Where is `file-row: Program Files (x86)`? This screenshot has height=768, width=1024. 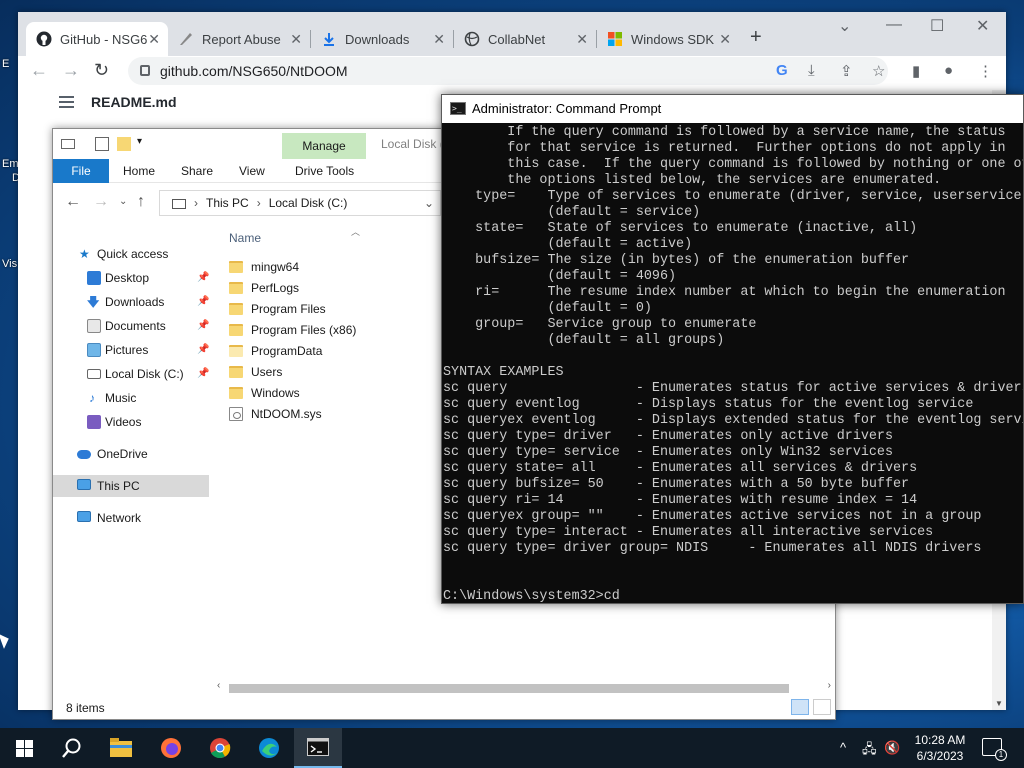 file-row: Program Files (x86) is located at coordinates (329, 330).